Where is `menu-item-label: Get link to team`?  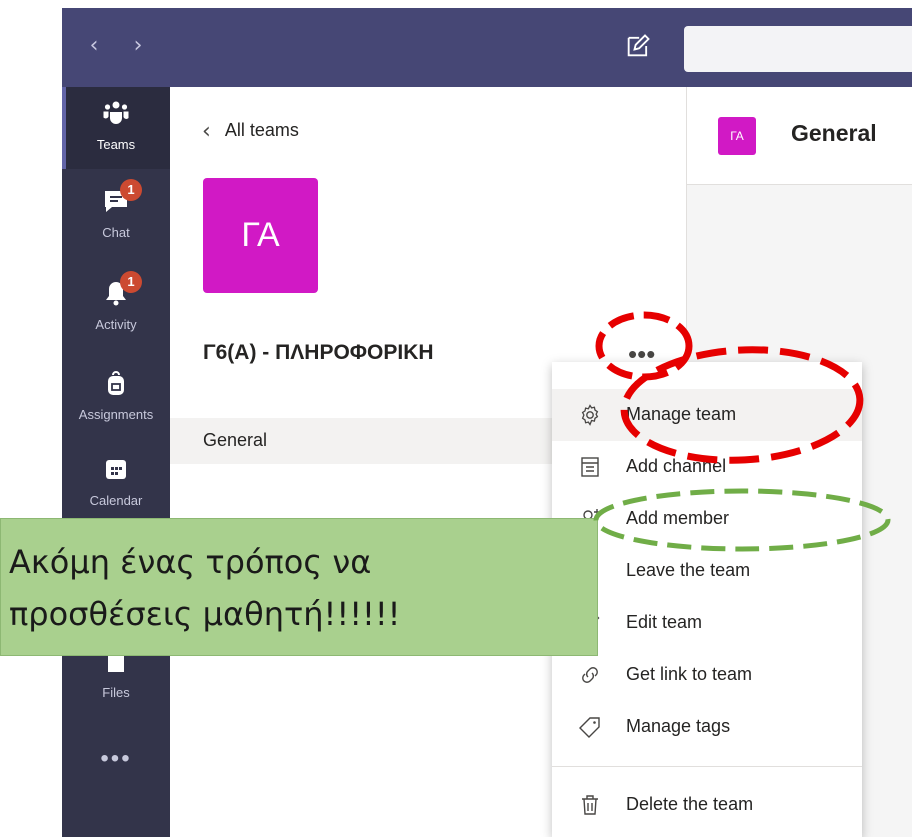
menu-item-label: Get link to team is located at coordinates (689, 674).